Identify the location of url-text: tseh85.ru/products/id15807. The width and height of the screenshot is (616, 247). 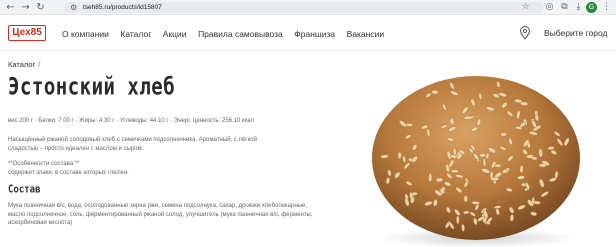
(122, 7).